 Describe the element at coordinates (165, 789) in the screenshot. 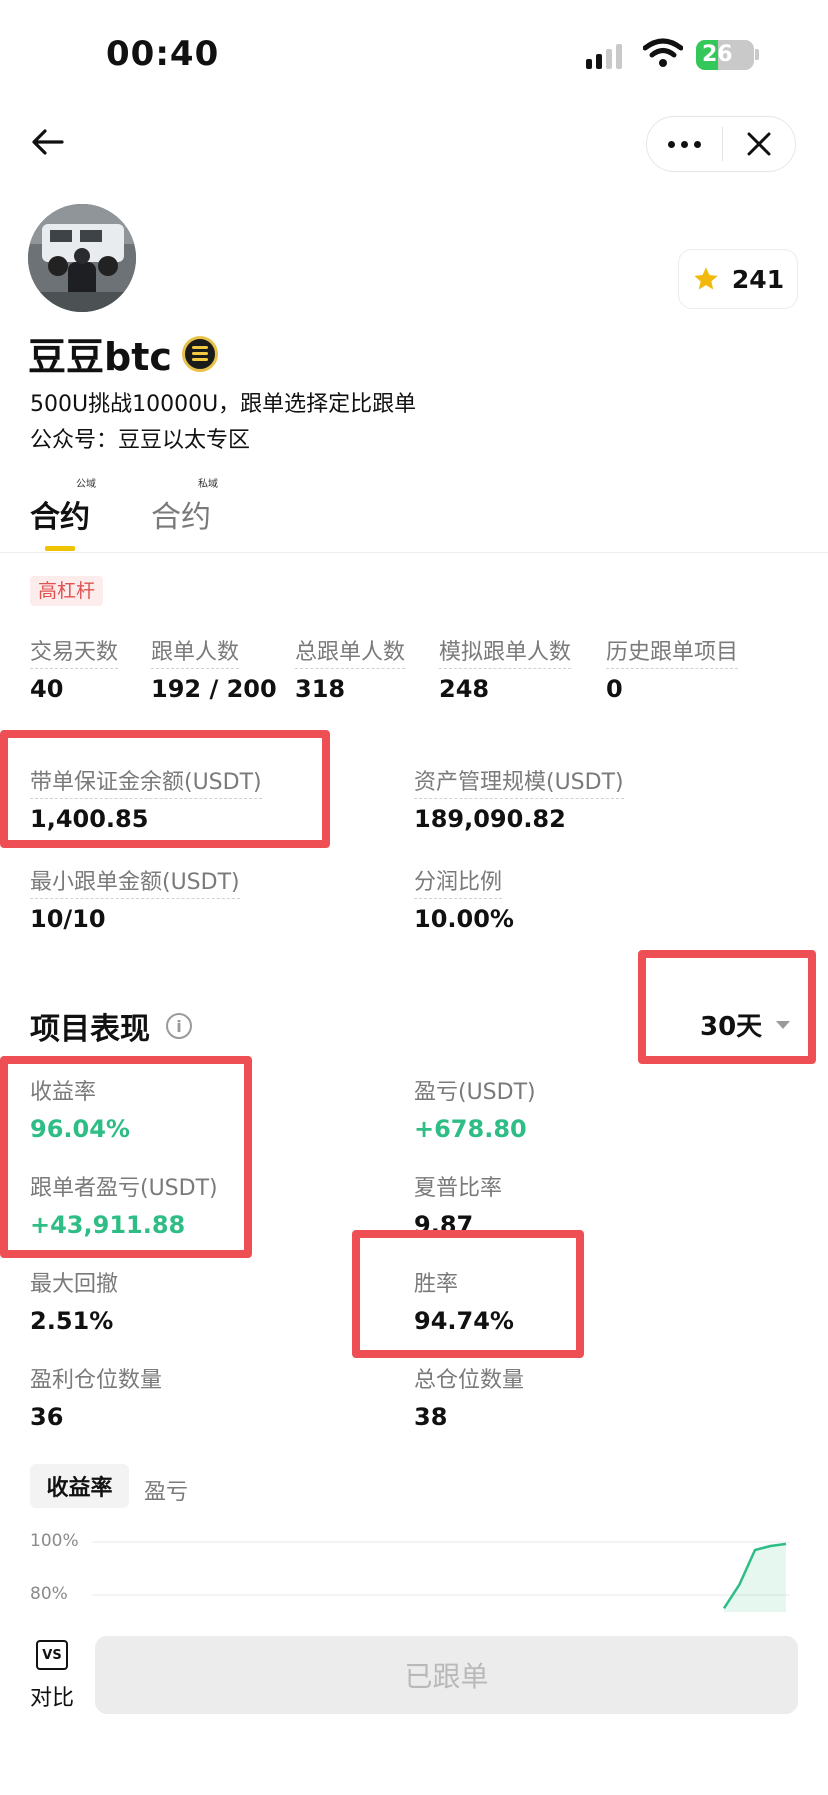

I see `highlight-box-margin-balance` at that location.